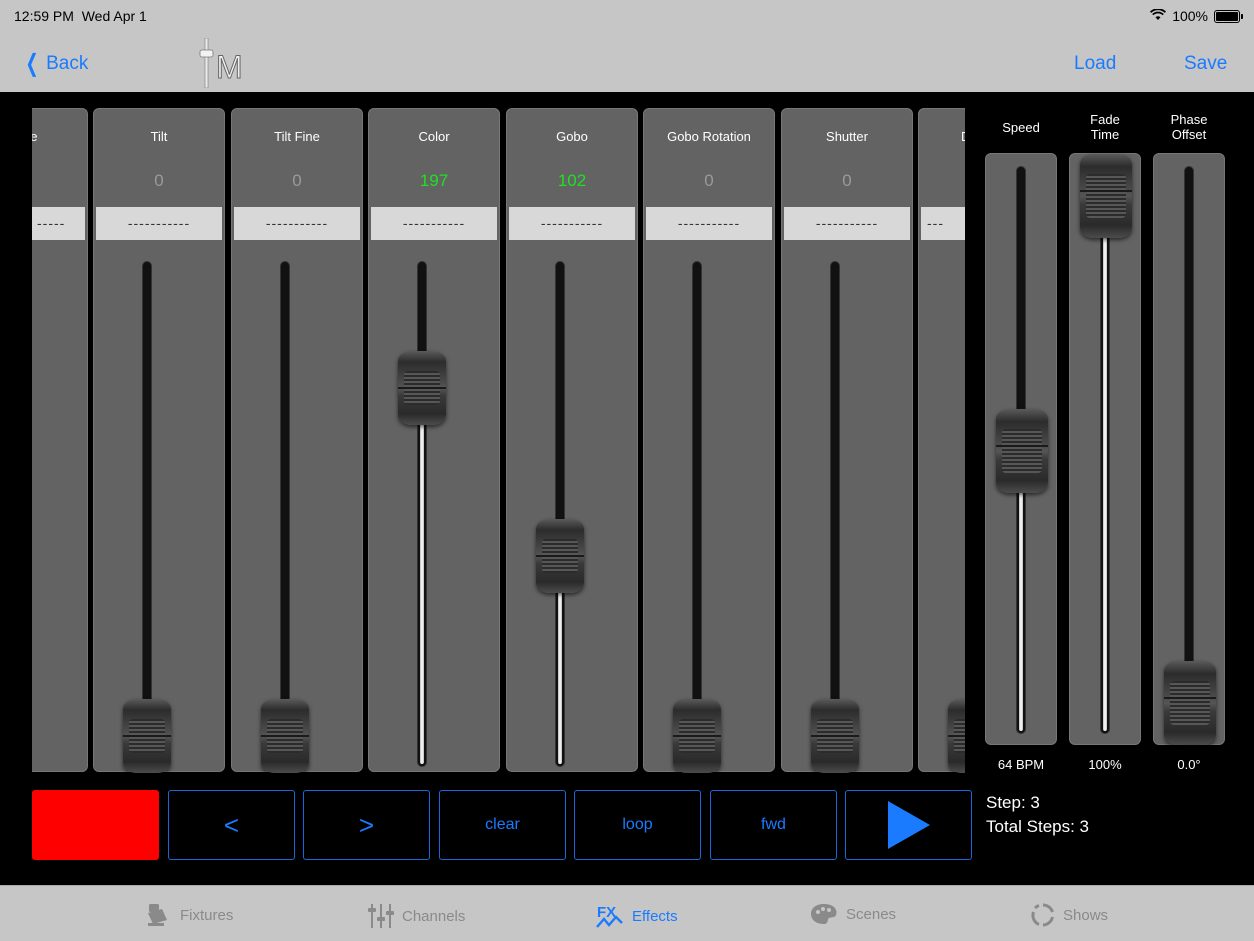 This screenshot has height=941, width=1254. I want to click on tab-shows: Shows, so click(1069, 915).